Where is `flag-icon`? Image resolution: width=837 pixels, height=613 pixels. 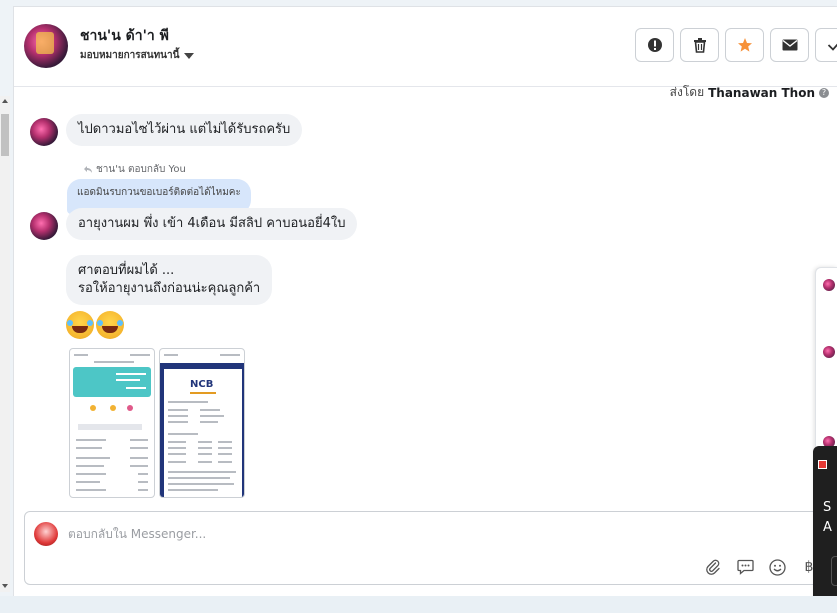 flag-icon is located at coordinates (822, 464).